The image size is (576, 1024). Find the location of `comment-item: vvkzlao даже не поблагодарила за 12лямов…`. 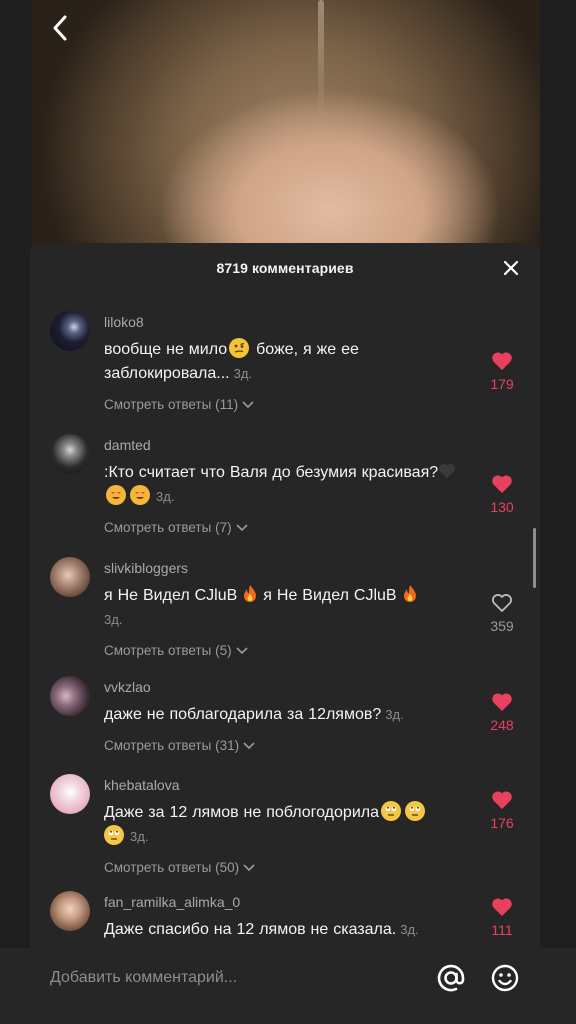

comment-item: vvkzlao даже не поблагодарила за 12лямов… is located at coordinates (285, 711).